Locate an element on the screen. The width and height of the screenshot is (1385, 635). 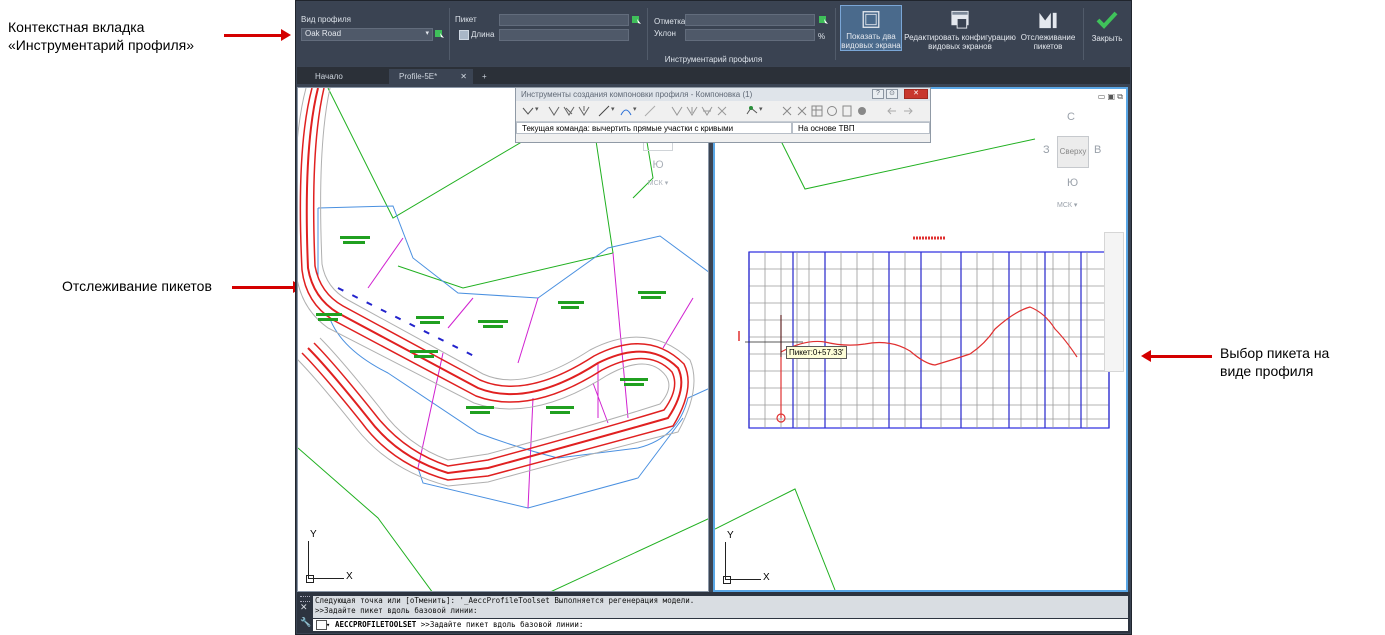
show-two-viewports-line1: Показать два is located at coordinates (871, 36).